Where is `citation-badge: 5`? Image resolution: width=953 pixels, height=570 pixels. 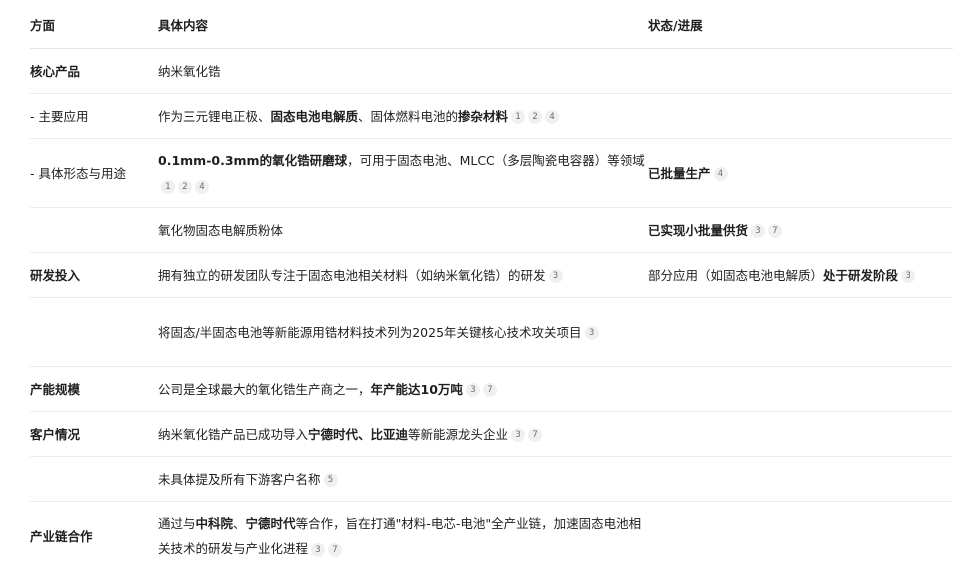 citation-badge: 5 is located at coordinates (331, 480).